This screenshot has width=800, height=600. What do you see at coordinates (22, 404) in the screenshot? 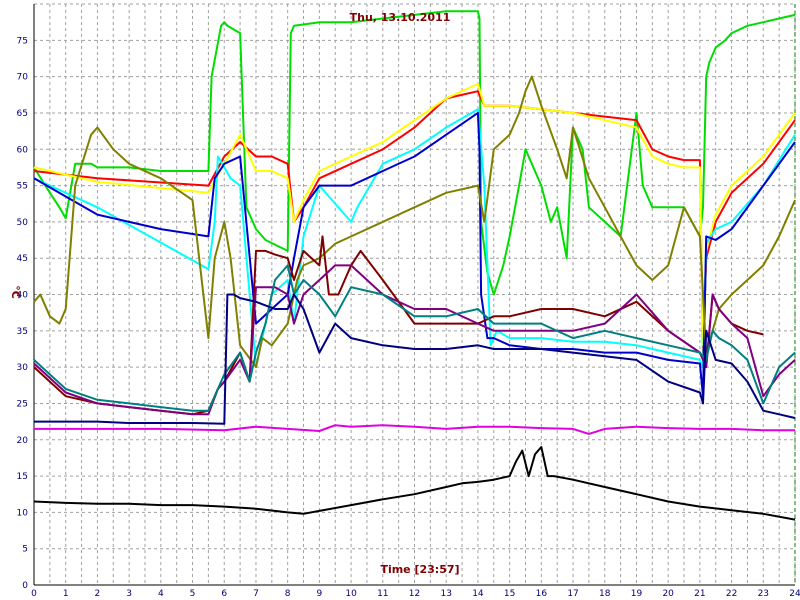
I see `y-tick-label: 25` at bounding box center [22, 404].